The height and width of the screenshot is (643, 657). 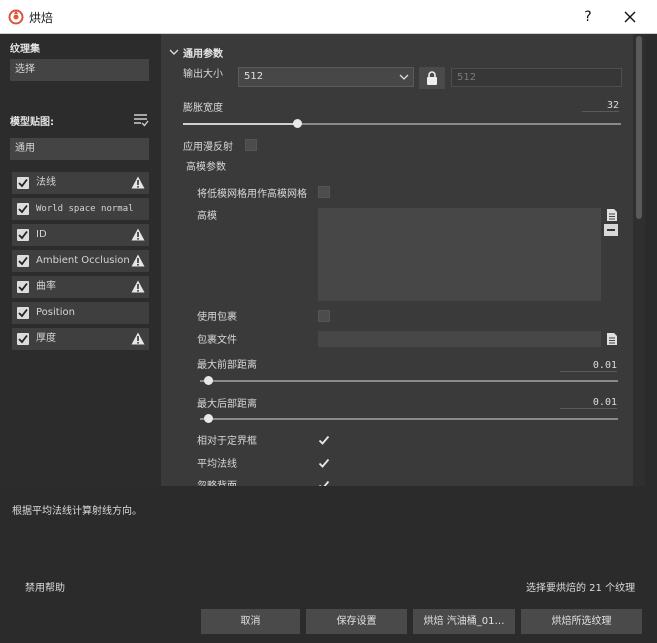 What do you see at coordinates (459, 339) in the screenshot?
I see `cage-file-field` at bounding box center [459, 339].